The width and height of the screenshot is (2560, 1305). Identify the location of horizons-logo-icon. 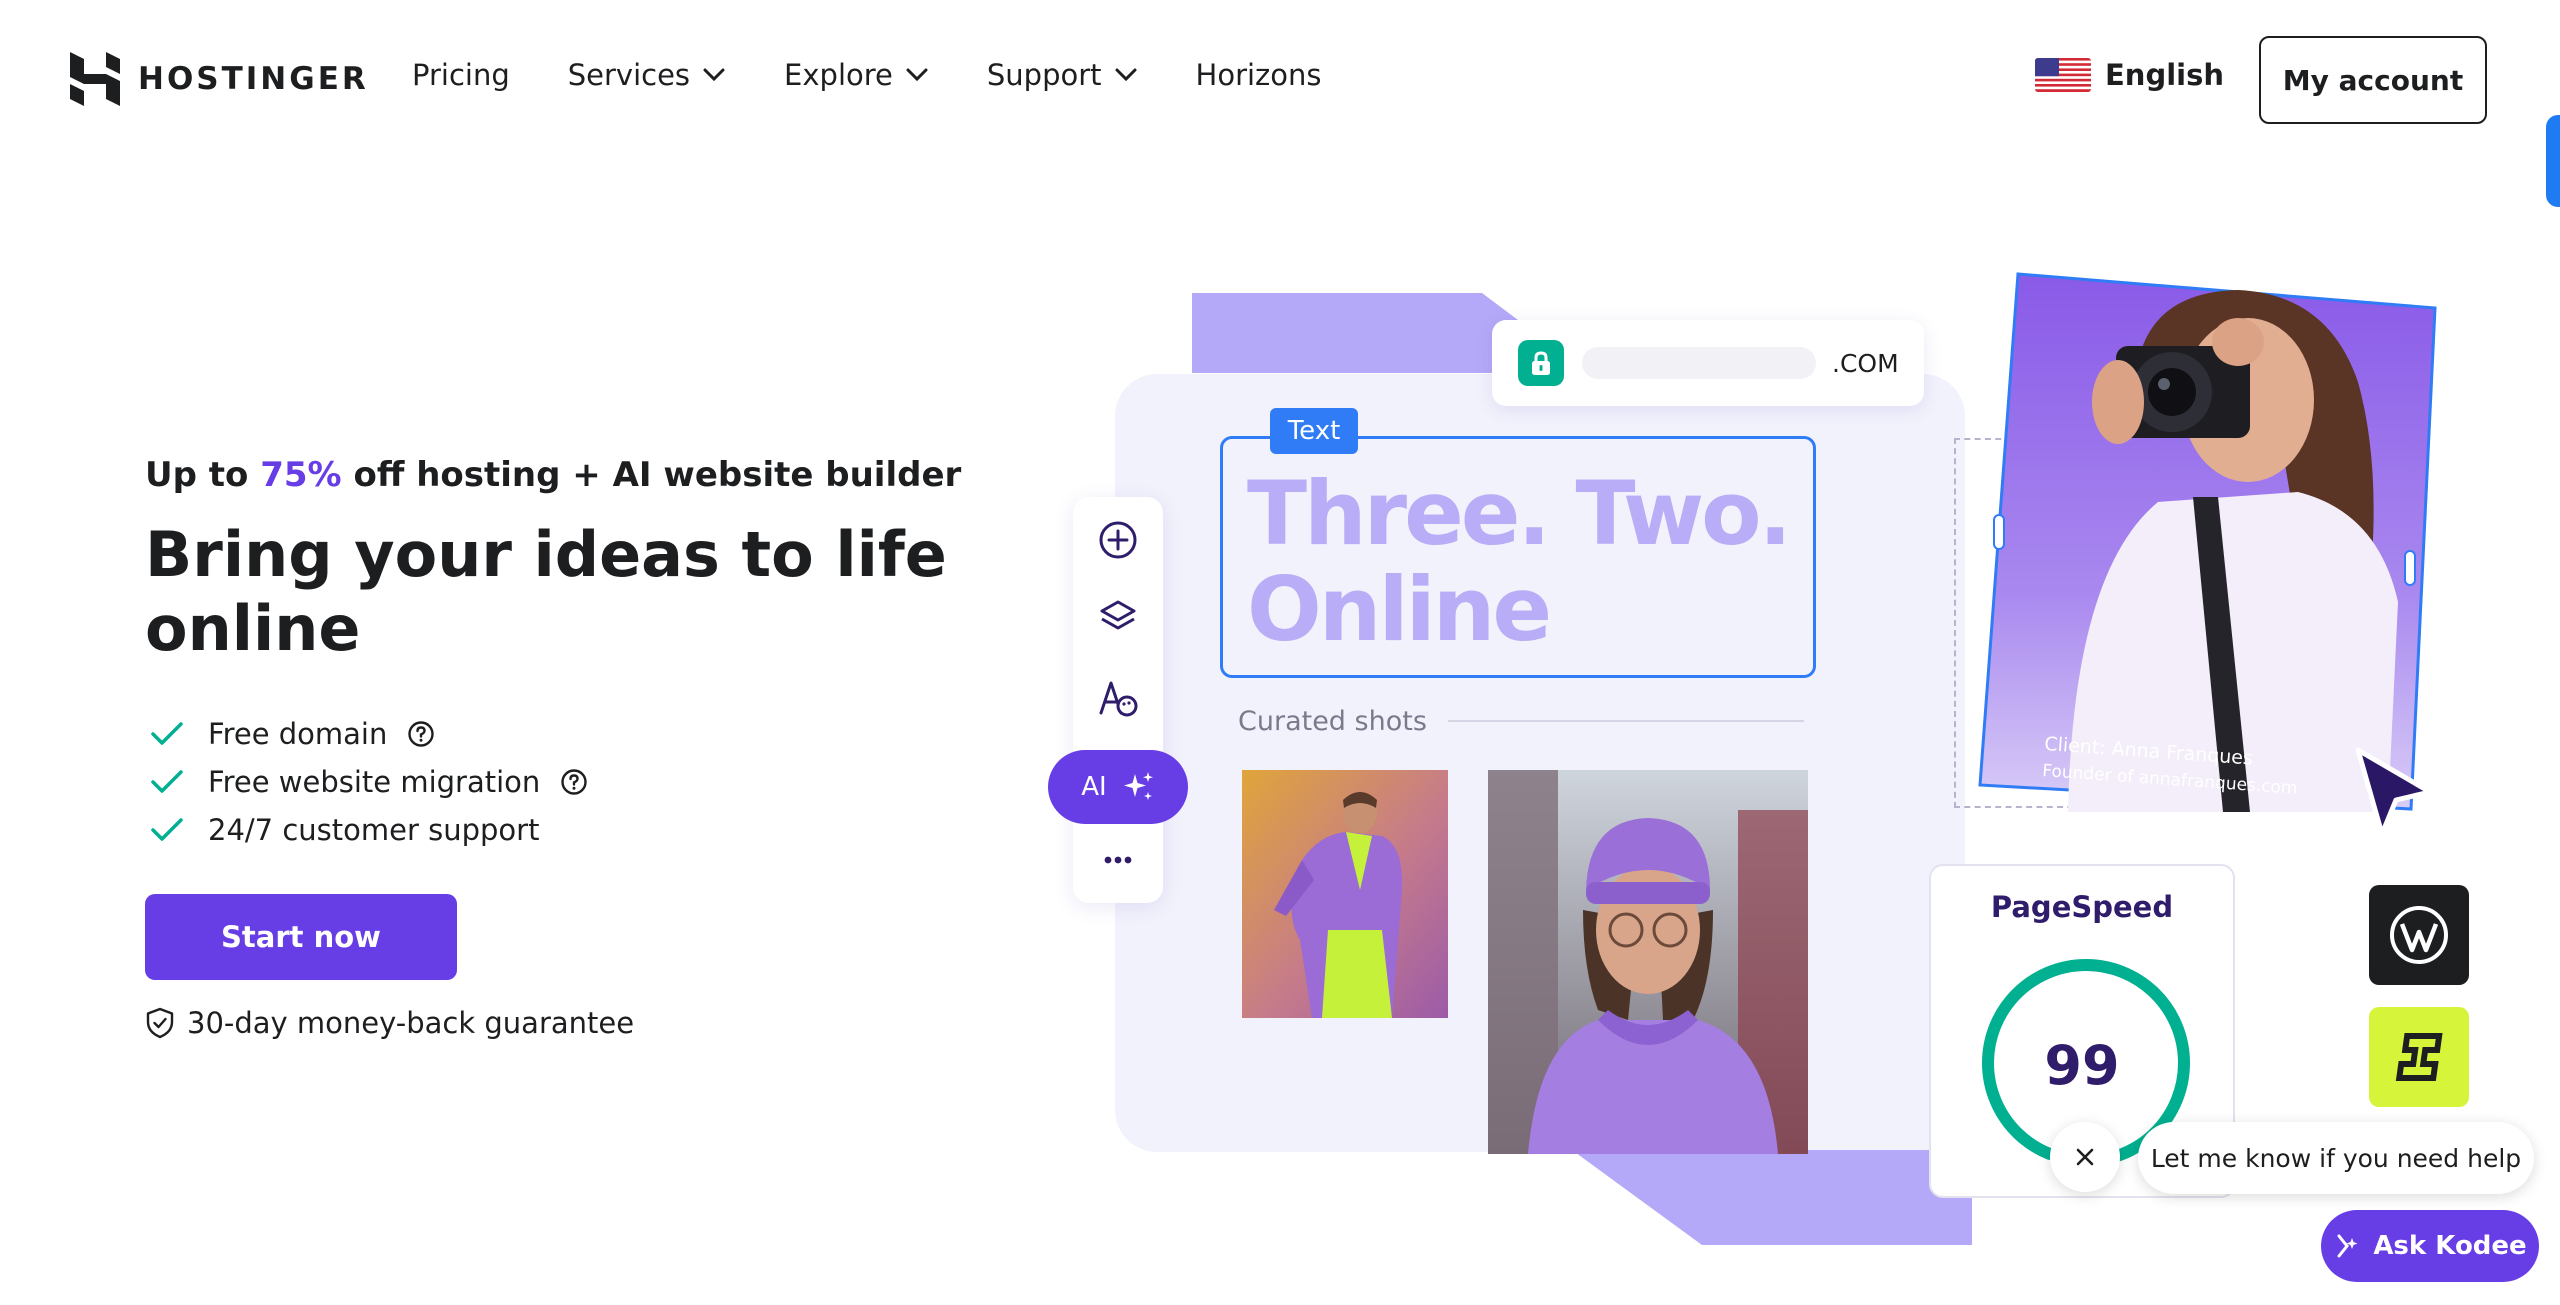
(2419, 1057).